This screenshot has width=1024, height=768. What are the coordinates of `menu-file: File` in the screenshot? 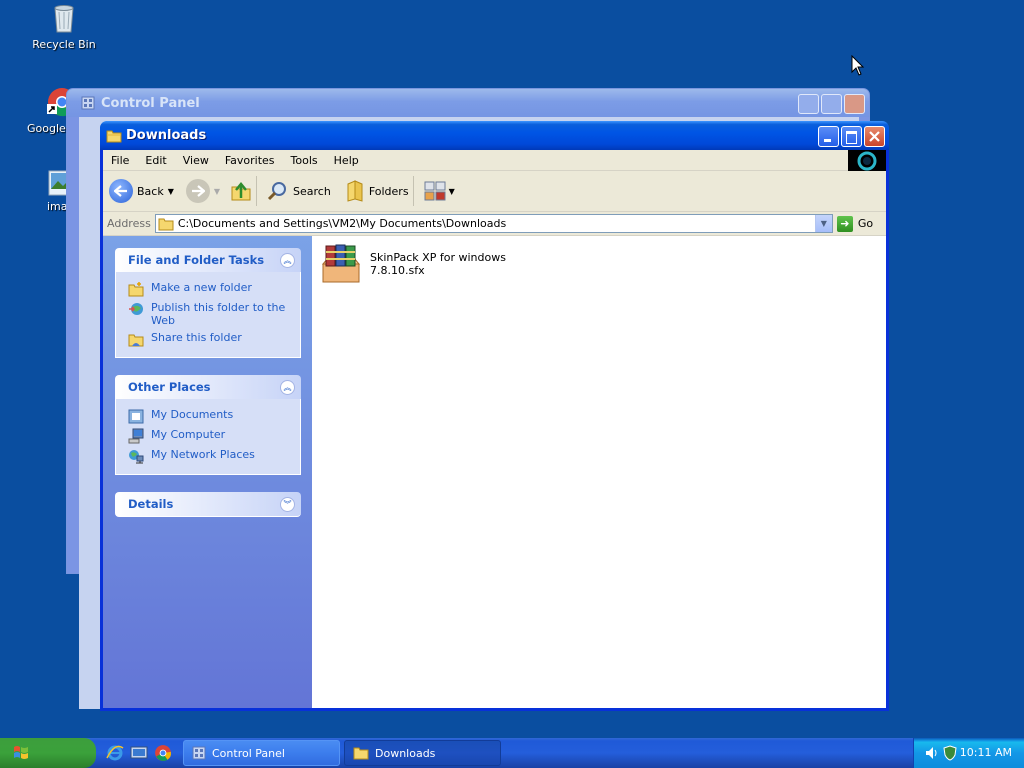 It's located at (120, 160).